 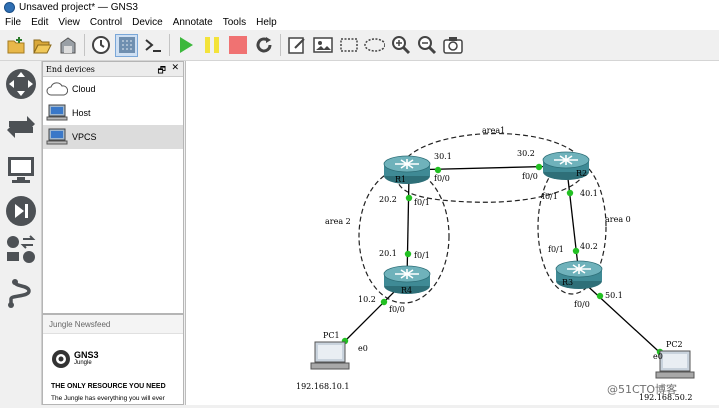 I want to click on draw-rectangle-icon, so click(x=348, y=45).